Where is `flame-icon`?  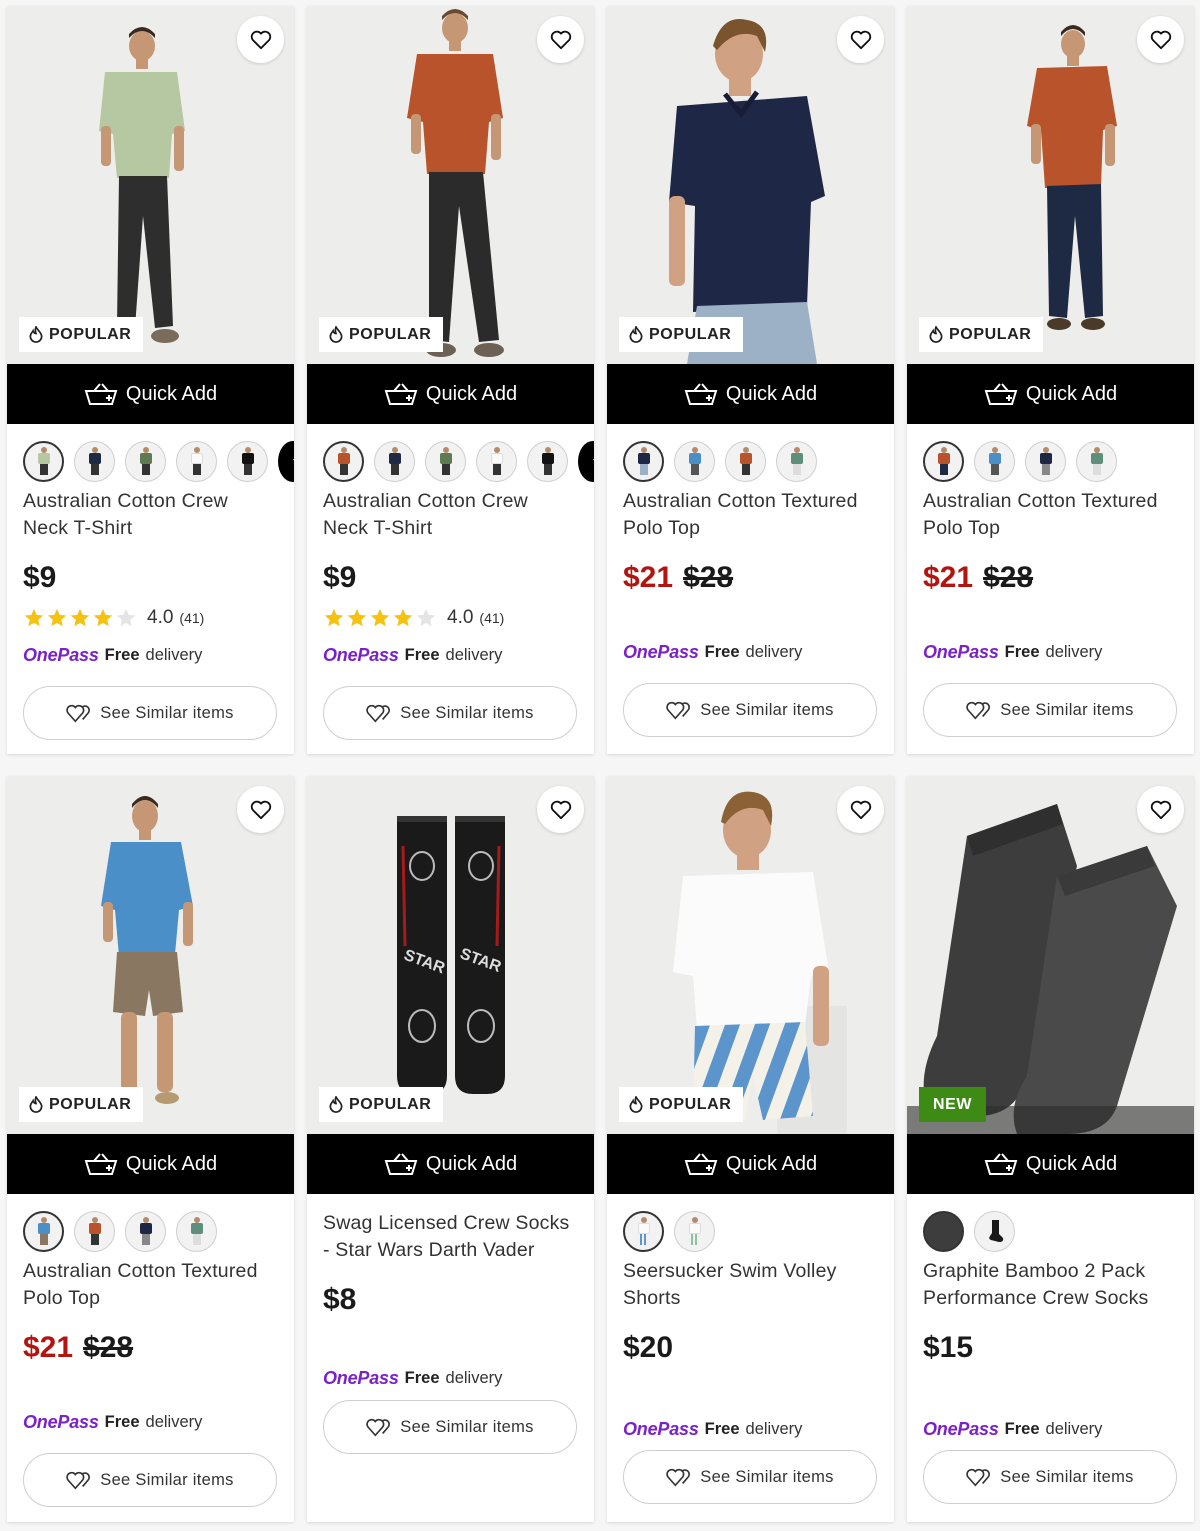
flame-icon is located at coordinates (36, 1104).